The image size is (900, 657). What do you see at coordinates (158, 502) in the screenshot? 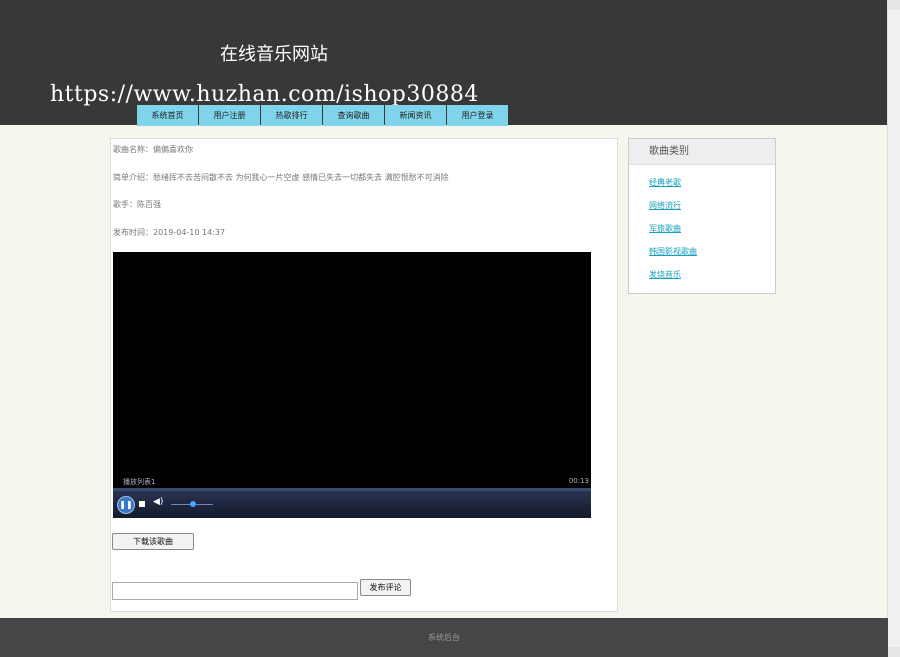
I see `speaker-icon: ◀)` at bounding box center [158, 502].